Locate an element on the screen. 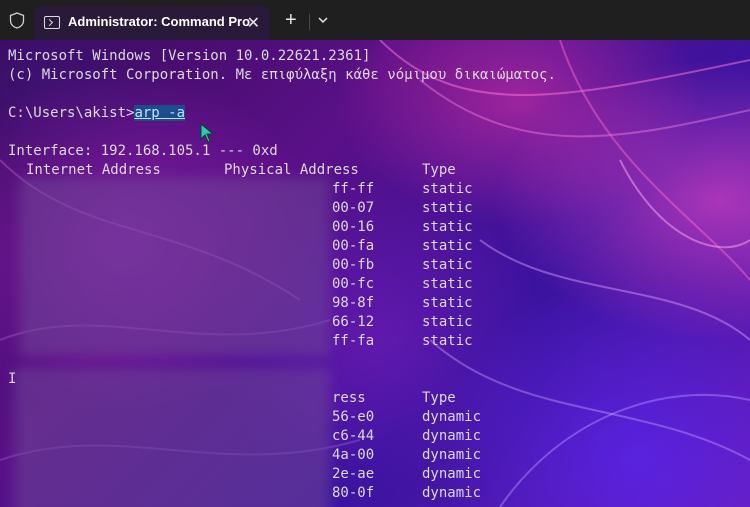 The image size is (750, 507). title-bar: Administrator: Command Pro ✕ + is located at coordinates (375, 20).